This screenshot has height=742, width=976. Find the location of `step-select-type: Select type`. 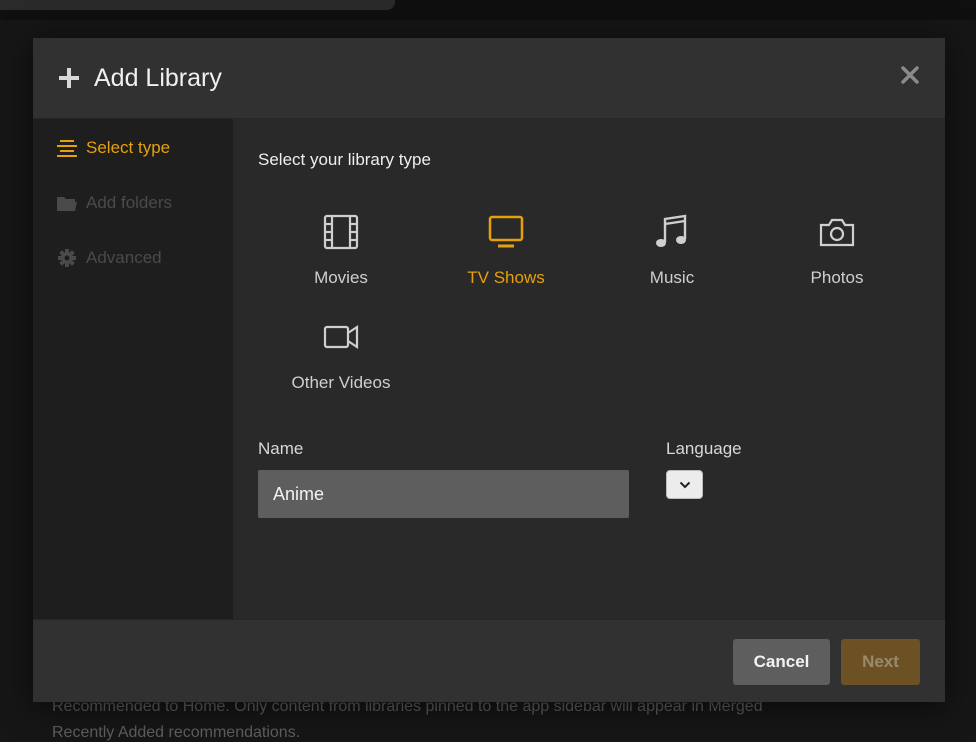

step-select-type: Select type is located at coordinates (113, 148).